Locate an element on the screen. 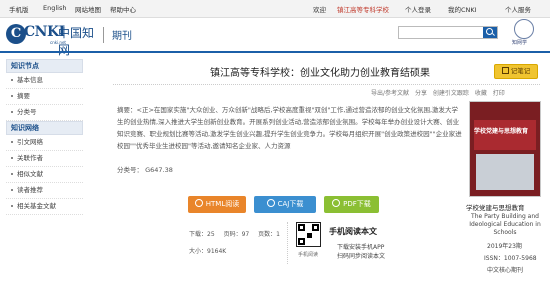  html-icon is located at coordinates (198, 203).